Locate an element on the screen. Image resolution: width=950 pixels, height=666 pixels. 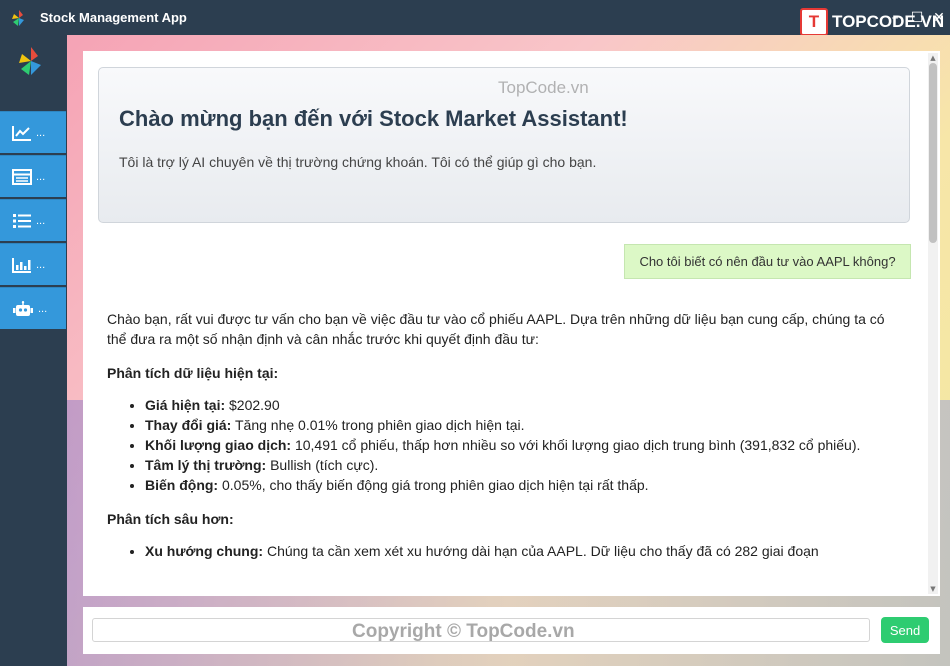
bar-chart-icon is located at coordinates (22, 265).